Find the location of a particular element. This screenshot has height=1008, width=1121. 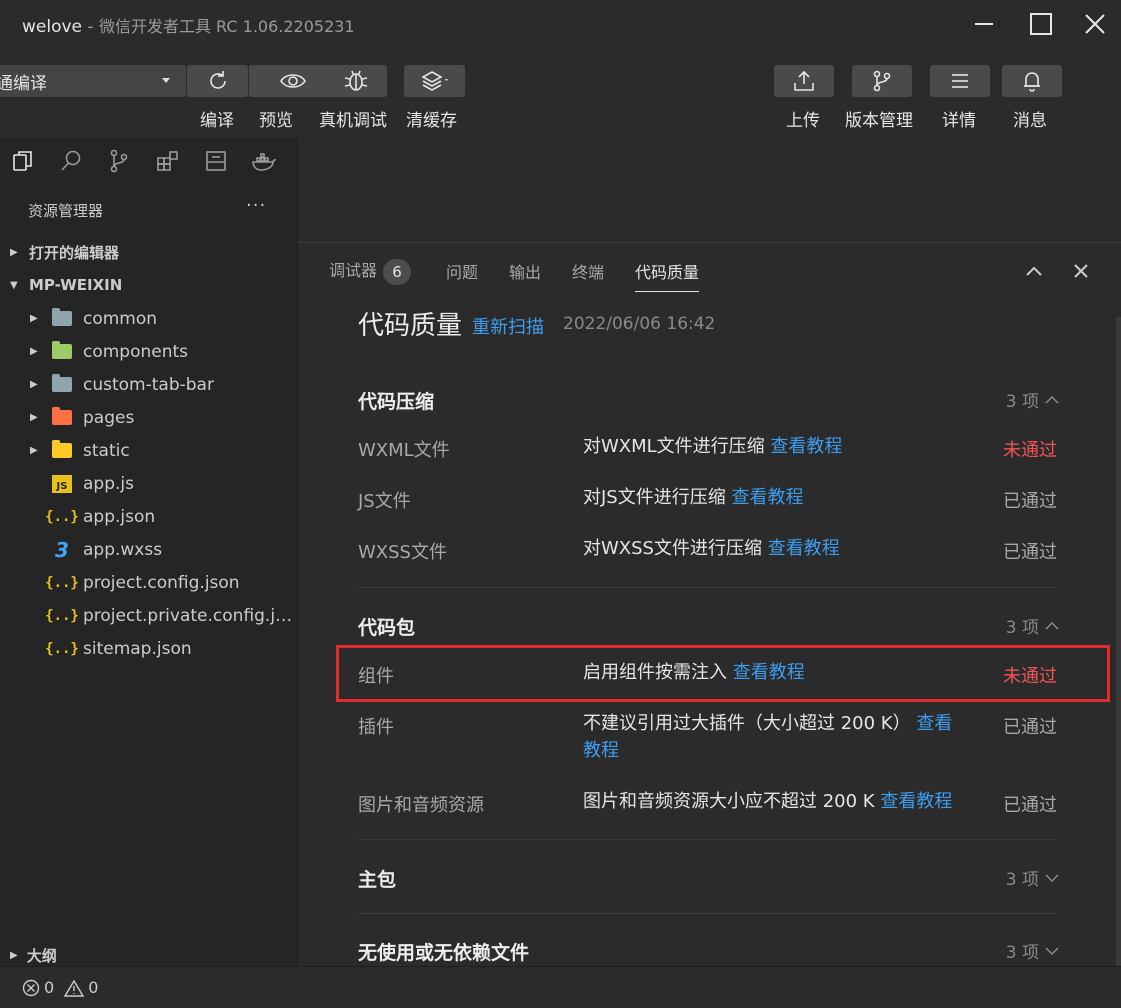

tab-label: 问题 is located at coordinates (462, 272).